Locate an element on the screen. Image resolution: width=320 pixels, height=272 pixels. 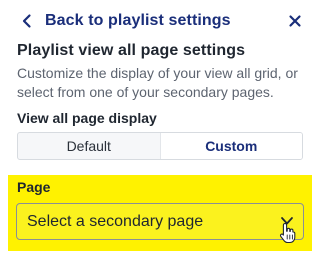
view-all-display-toggle: Default Custom is located at coordinates (160, 146).